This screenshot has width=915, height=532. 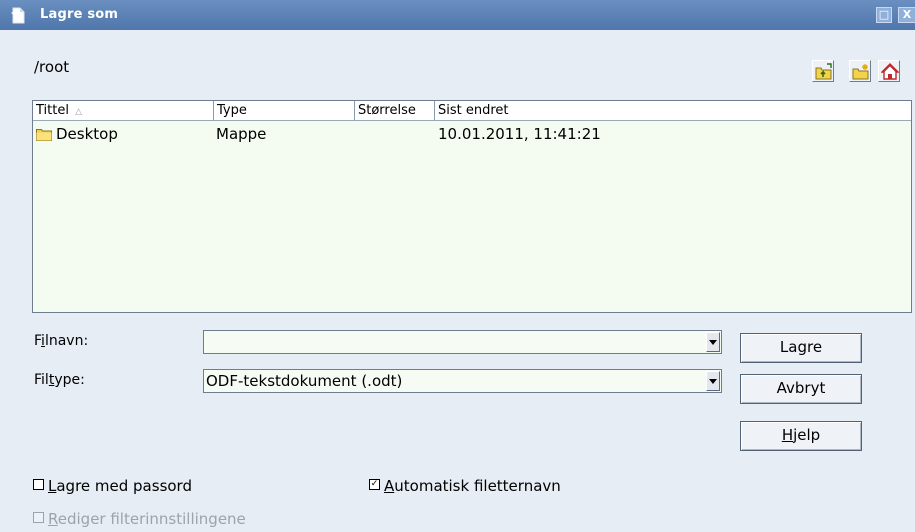 What do you see at coordinates (52, 67) in the screenshot?
I see `current-path: /root` at bounding box center [52, 67].